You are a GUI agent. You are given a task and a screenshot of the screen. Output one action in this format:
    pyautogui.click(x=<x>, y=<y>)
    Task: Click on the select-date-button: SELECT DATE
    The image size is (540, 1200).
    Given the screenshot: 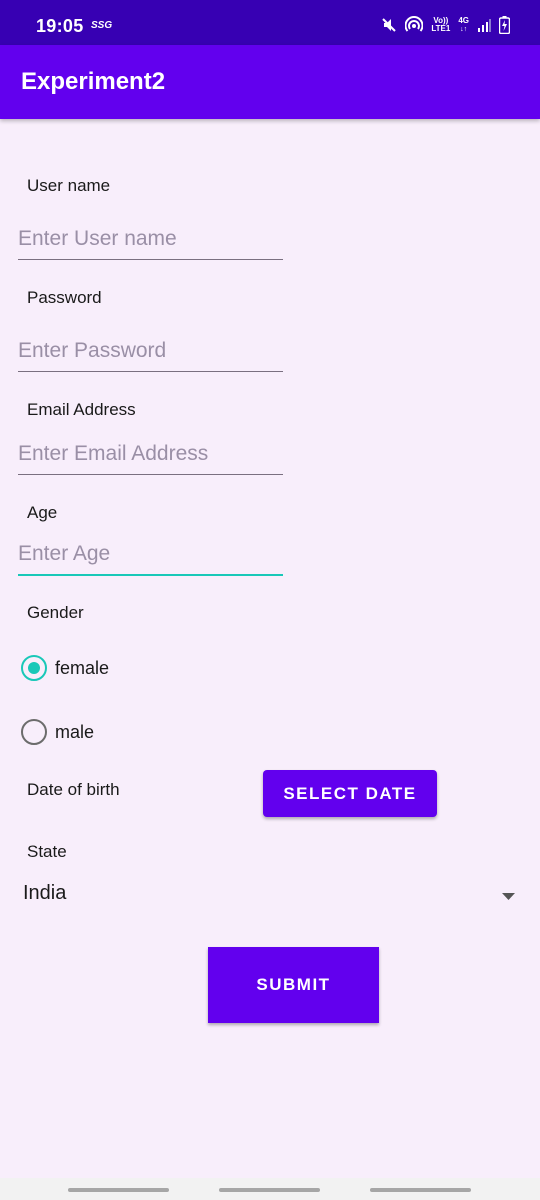 What is the action you would take?
    pyautogui.click(x=350, y=793)
    